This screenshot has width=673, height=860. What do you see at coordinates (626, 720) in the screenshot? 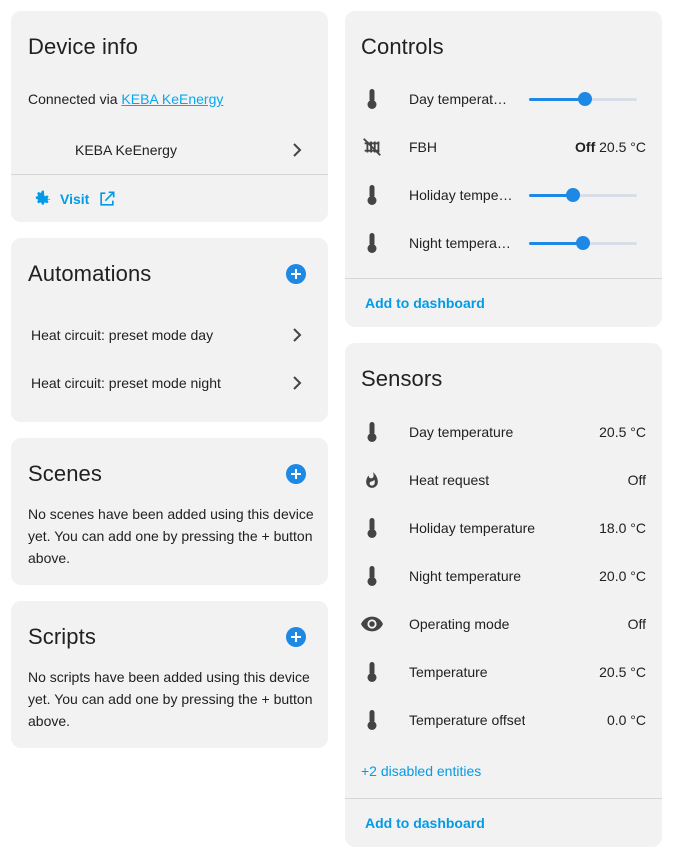
I see `sensor-value: 0.0 °C` at bounding box center [626, 720].